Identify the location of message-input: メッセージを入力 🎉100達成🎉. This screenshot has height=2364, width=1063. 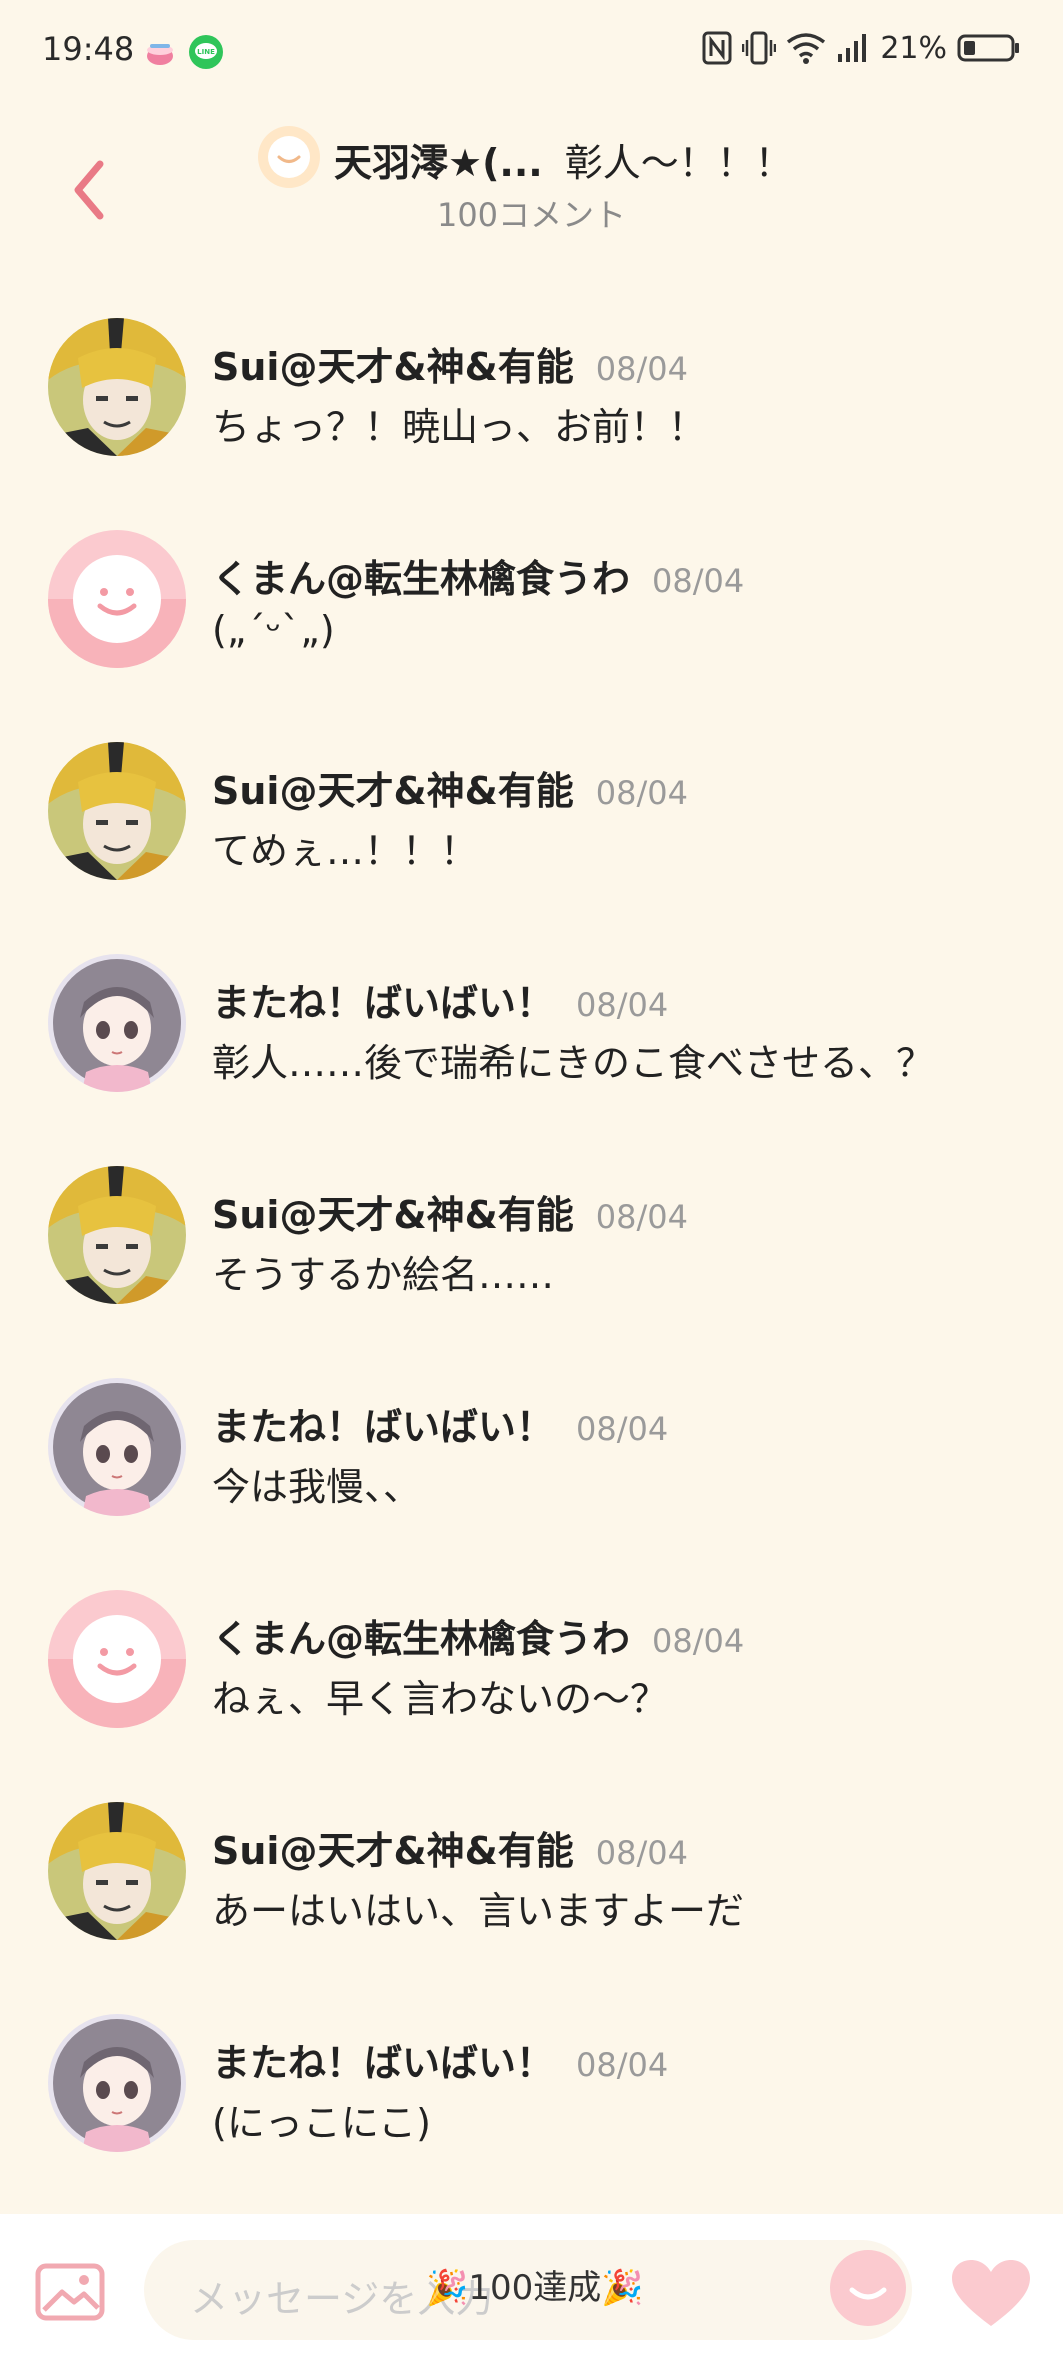
(528, 2290).